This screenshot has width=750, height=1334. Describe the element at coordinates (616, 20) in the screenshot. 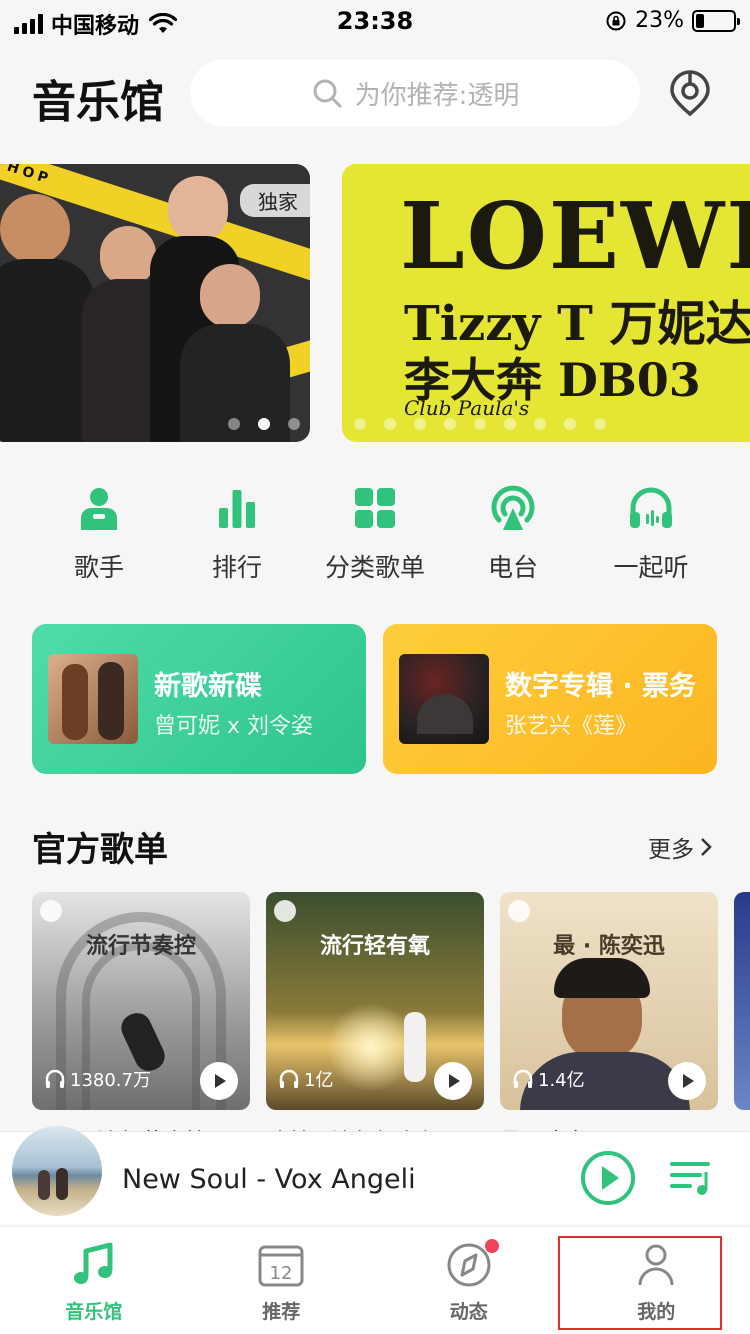

I see `rotation-lock-icon` at that location.